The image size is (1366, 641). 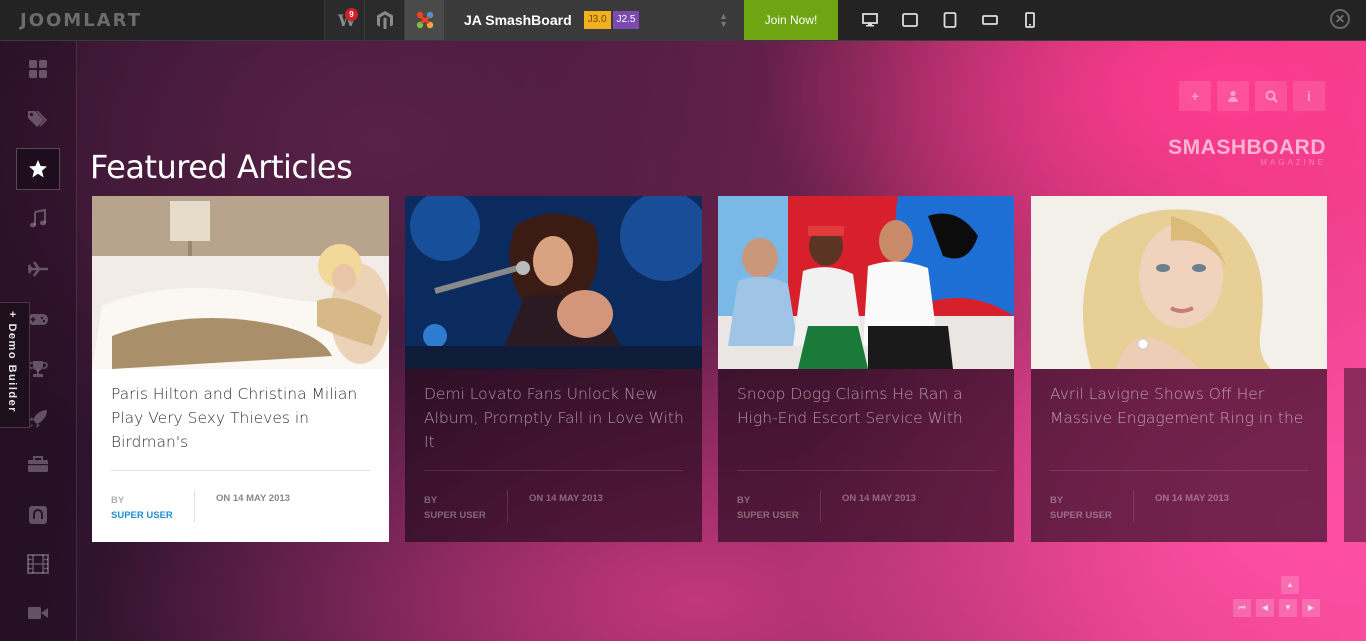 What do you see at coordinates (1355, 455) in the screenshot?
I see `next-article-card-peek` at bounding box center [1355, 455].